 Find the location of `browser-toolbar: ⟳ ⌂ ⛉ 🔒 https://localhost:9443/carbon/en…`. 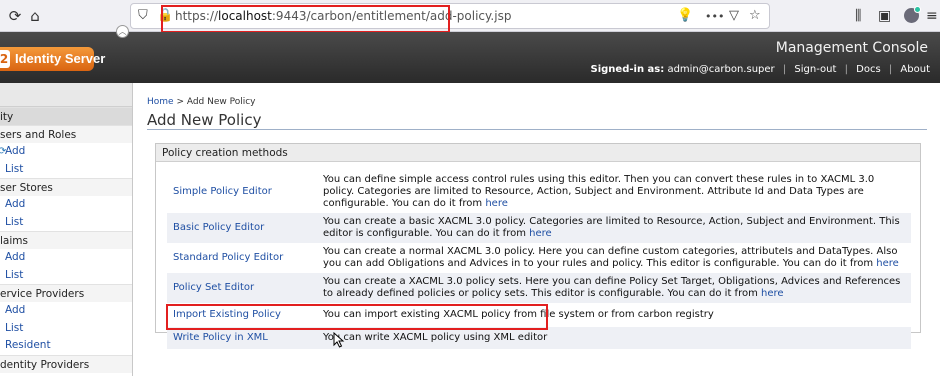

browser-toolbar: ⟳ ⌂ ⛉ 🔒 https://localhost:9443/carbon/en… is located at coordinates (470, 16).